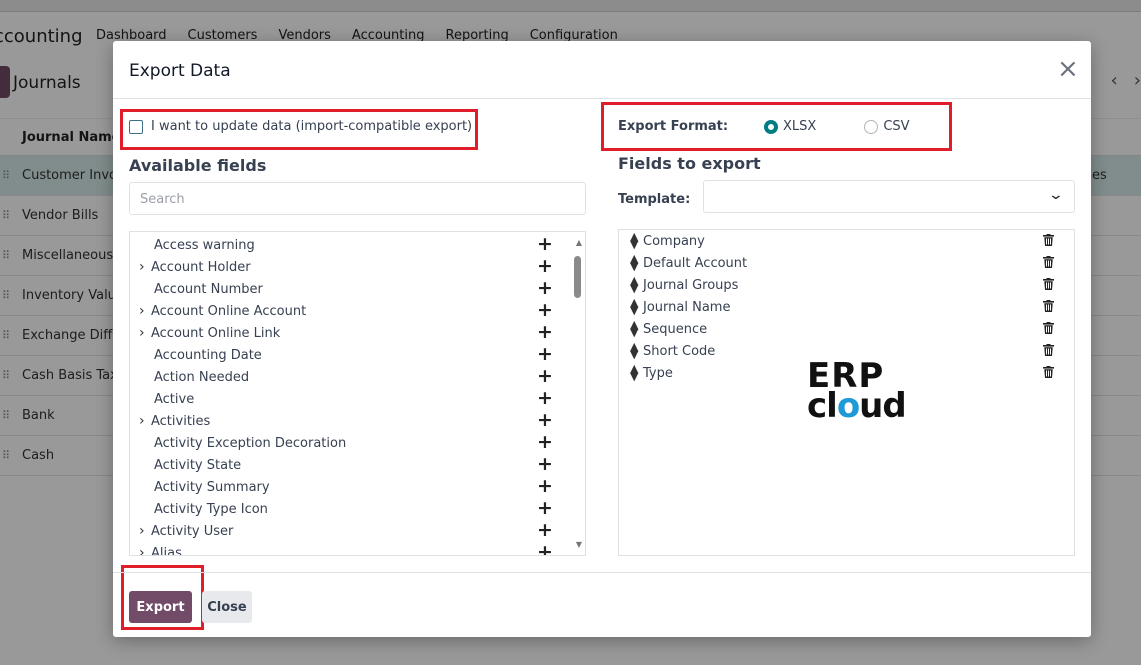 This screenshot has width=1141, height=665. Describe the element at coordinates (679, 351) in the screenshot. I see `export-field-label: Short Code` at that location.